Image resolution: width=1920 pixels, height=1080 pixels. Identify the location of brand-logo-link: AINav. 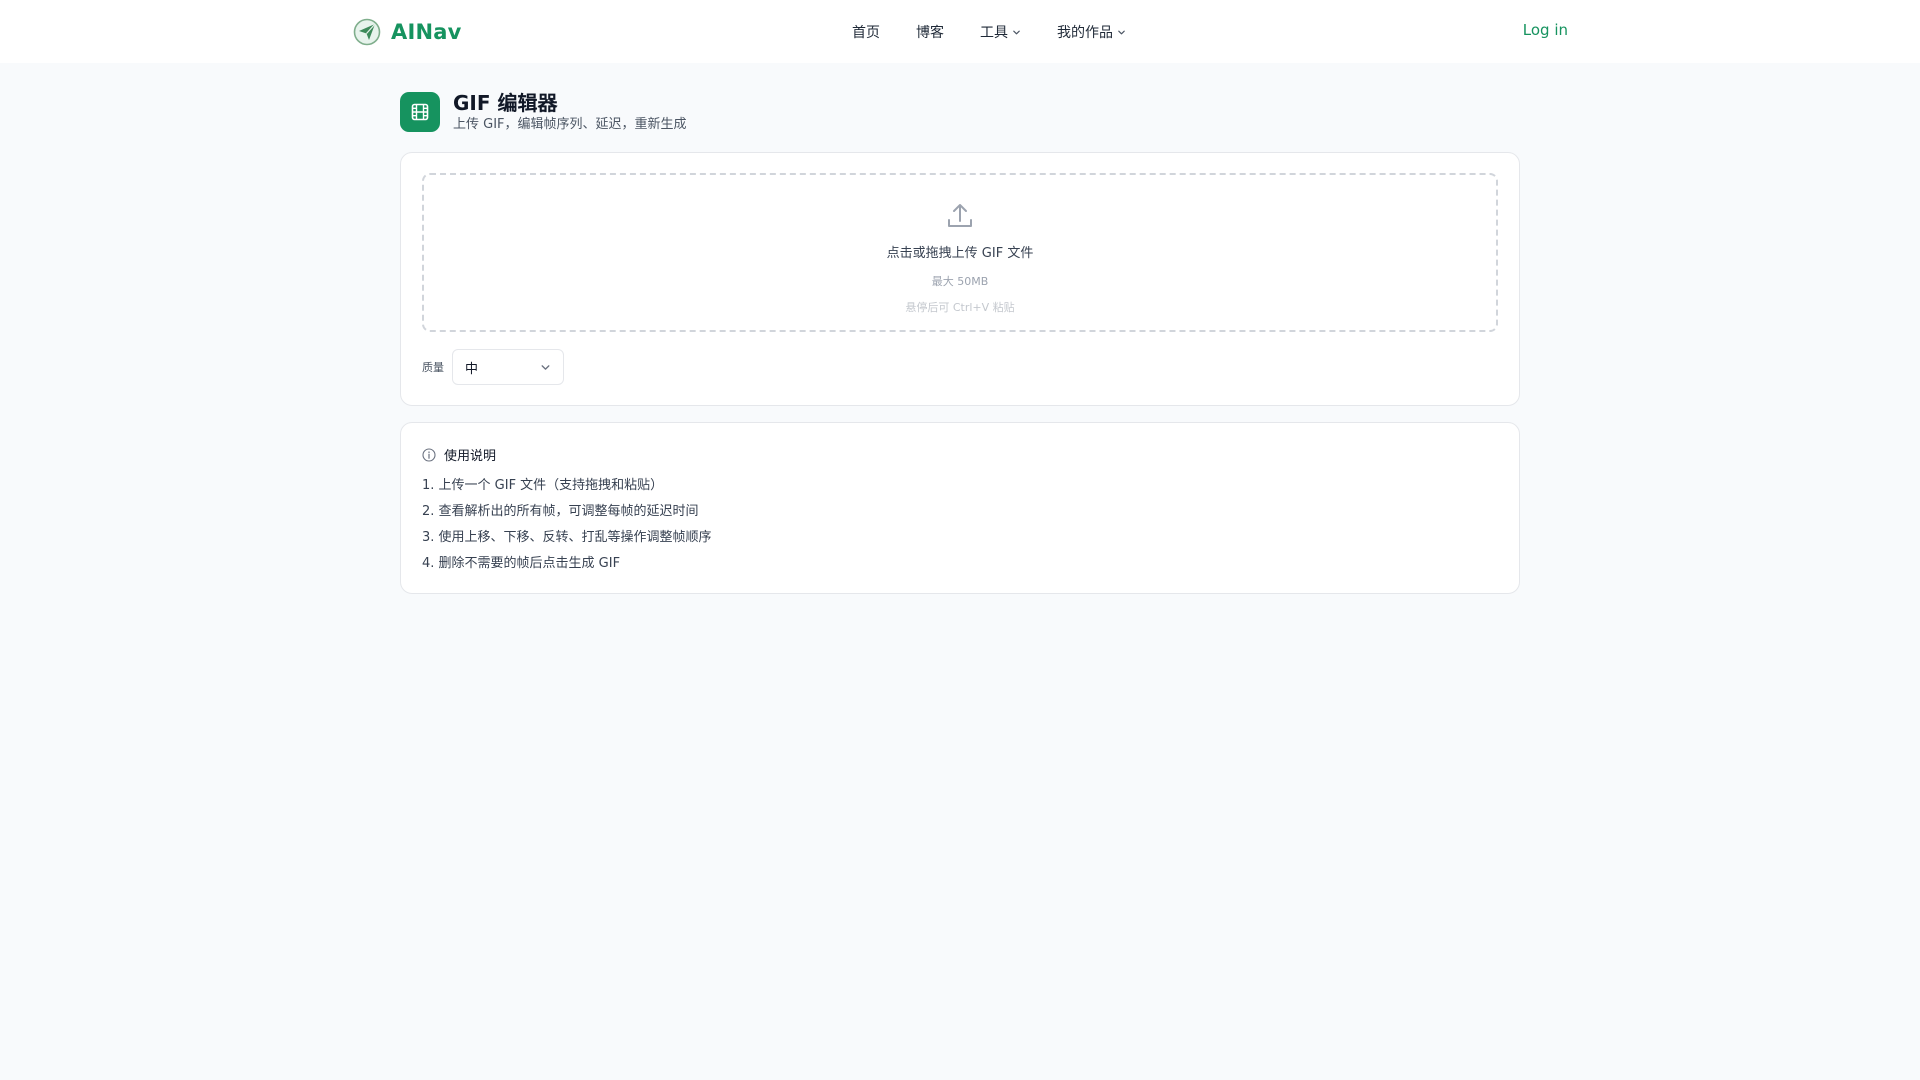
(407, 32).